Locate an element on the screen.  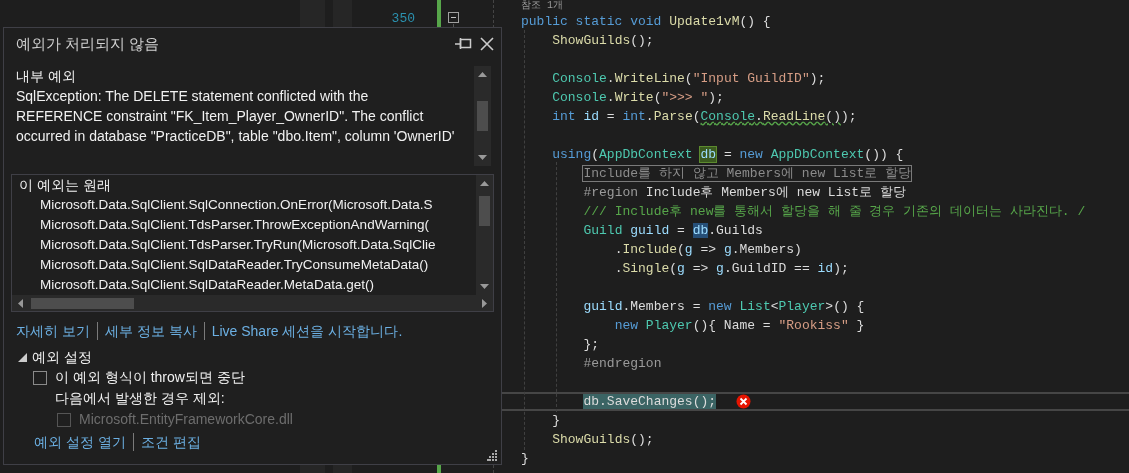
link: 세부 정보 복사 is located at coordinates (150, 331).